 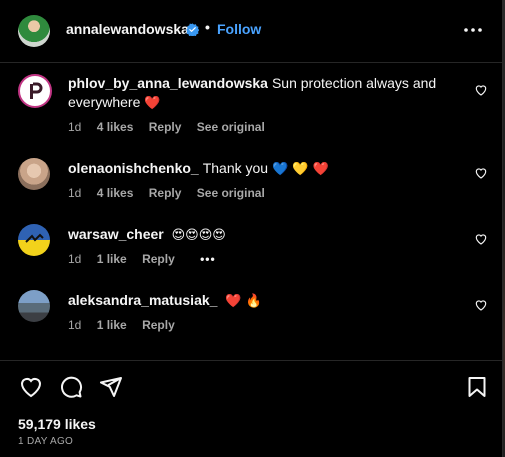 What do you see at coordinates (251, 360) in the screenshot?
I see `divider` at bounding box center [251, 360].